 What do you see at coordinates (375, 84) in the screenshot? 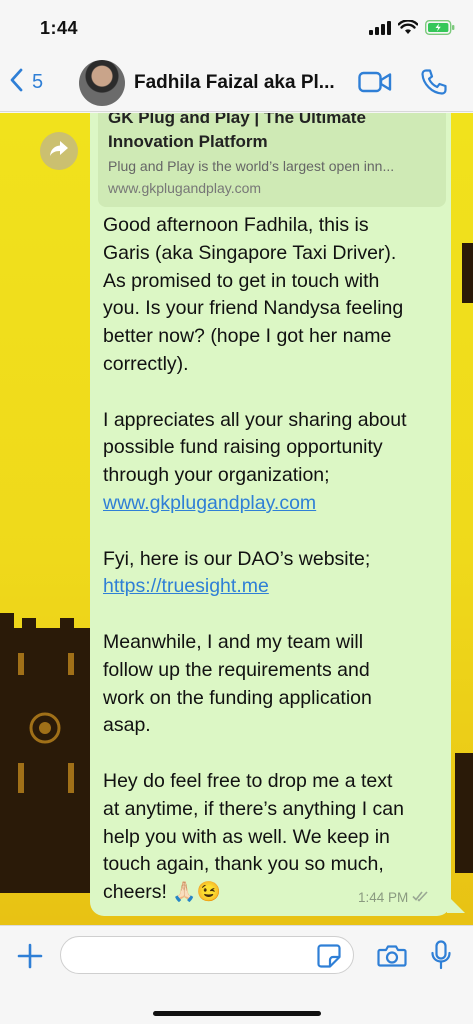
I see `video-call-icon` at bounding box center [375, 84].